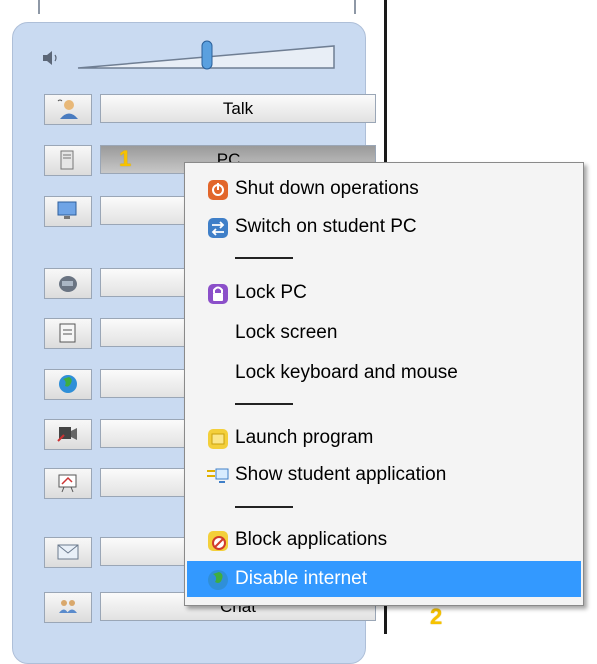 This screenshot has height=664, width=597. I want to click on whiteboard-icon-button, so click(68, 483).